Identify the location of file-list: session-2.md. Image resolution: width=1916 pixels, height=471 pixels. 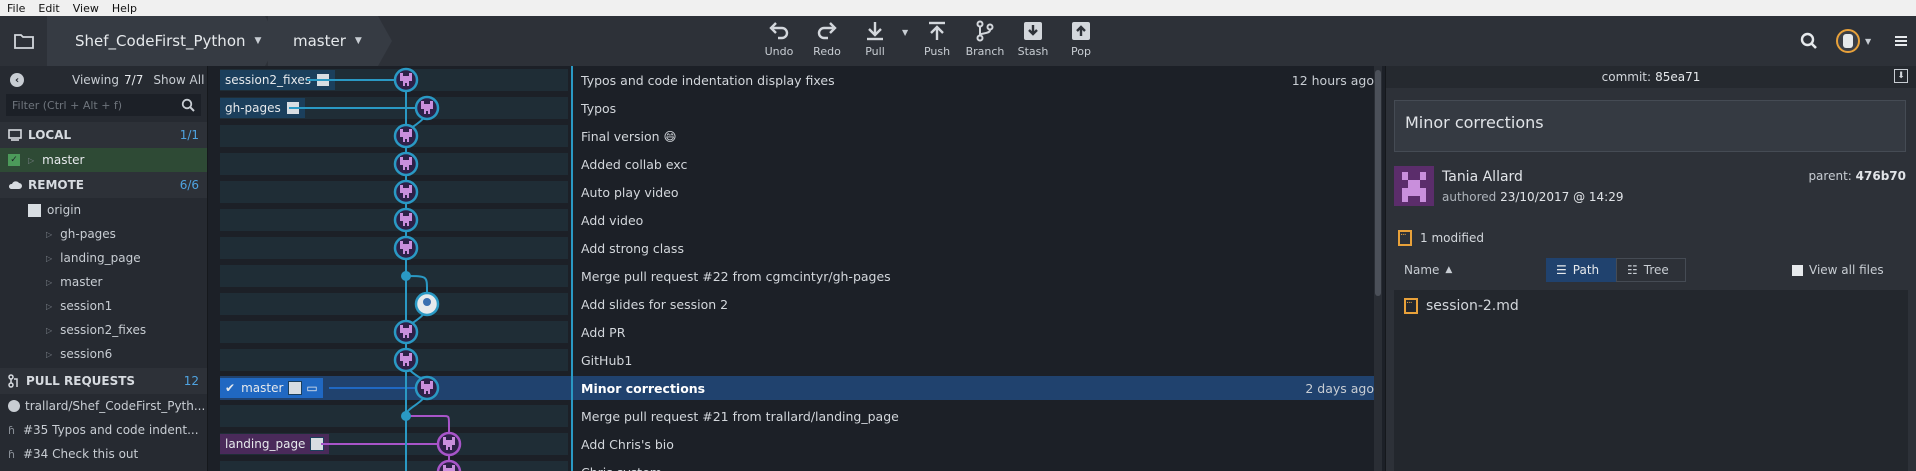
(1651, 380).